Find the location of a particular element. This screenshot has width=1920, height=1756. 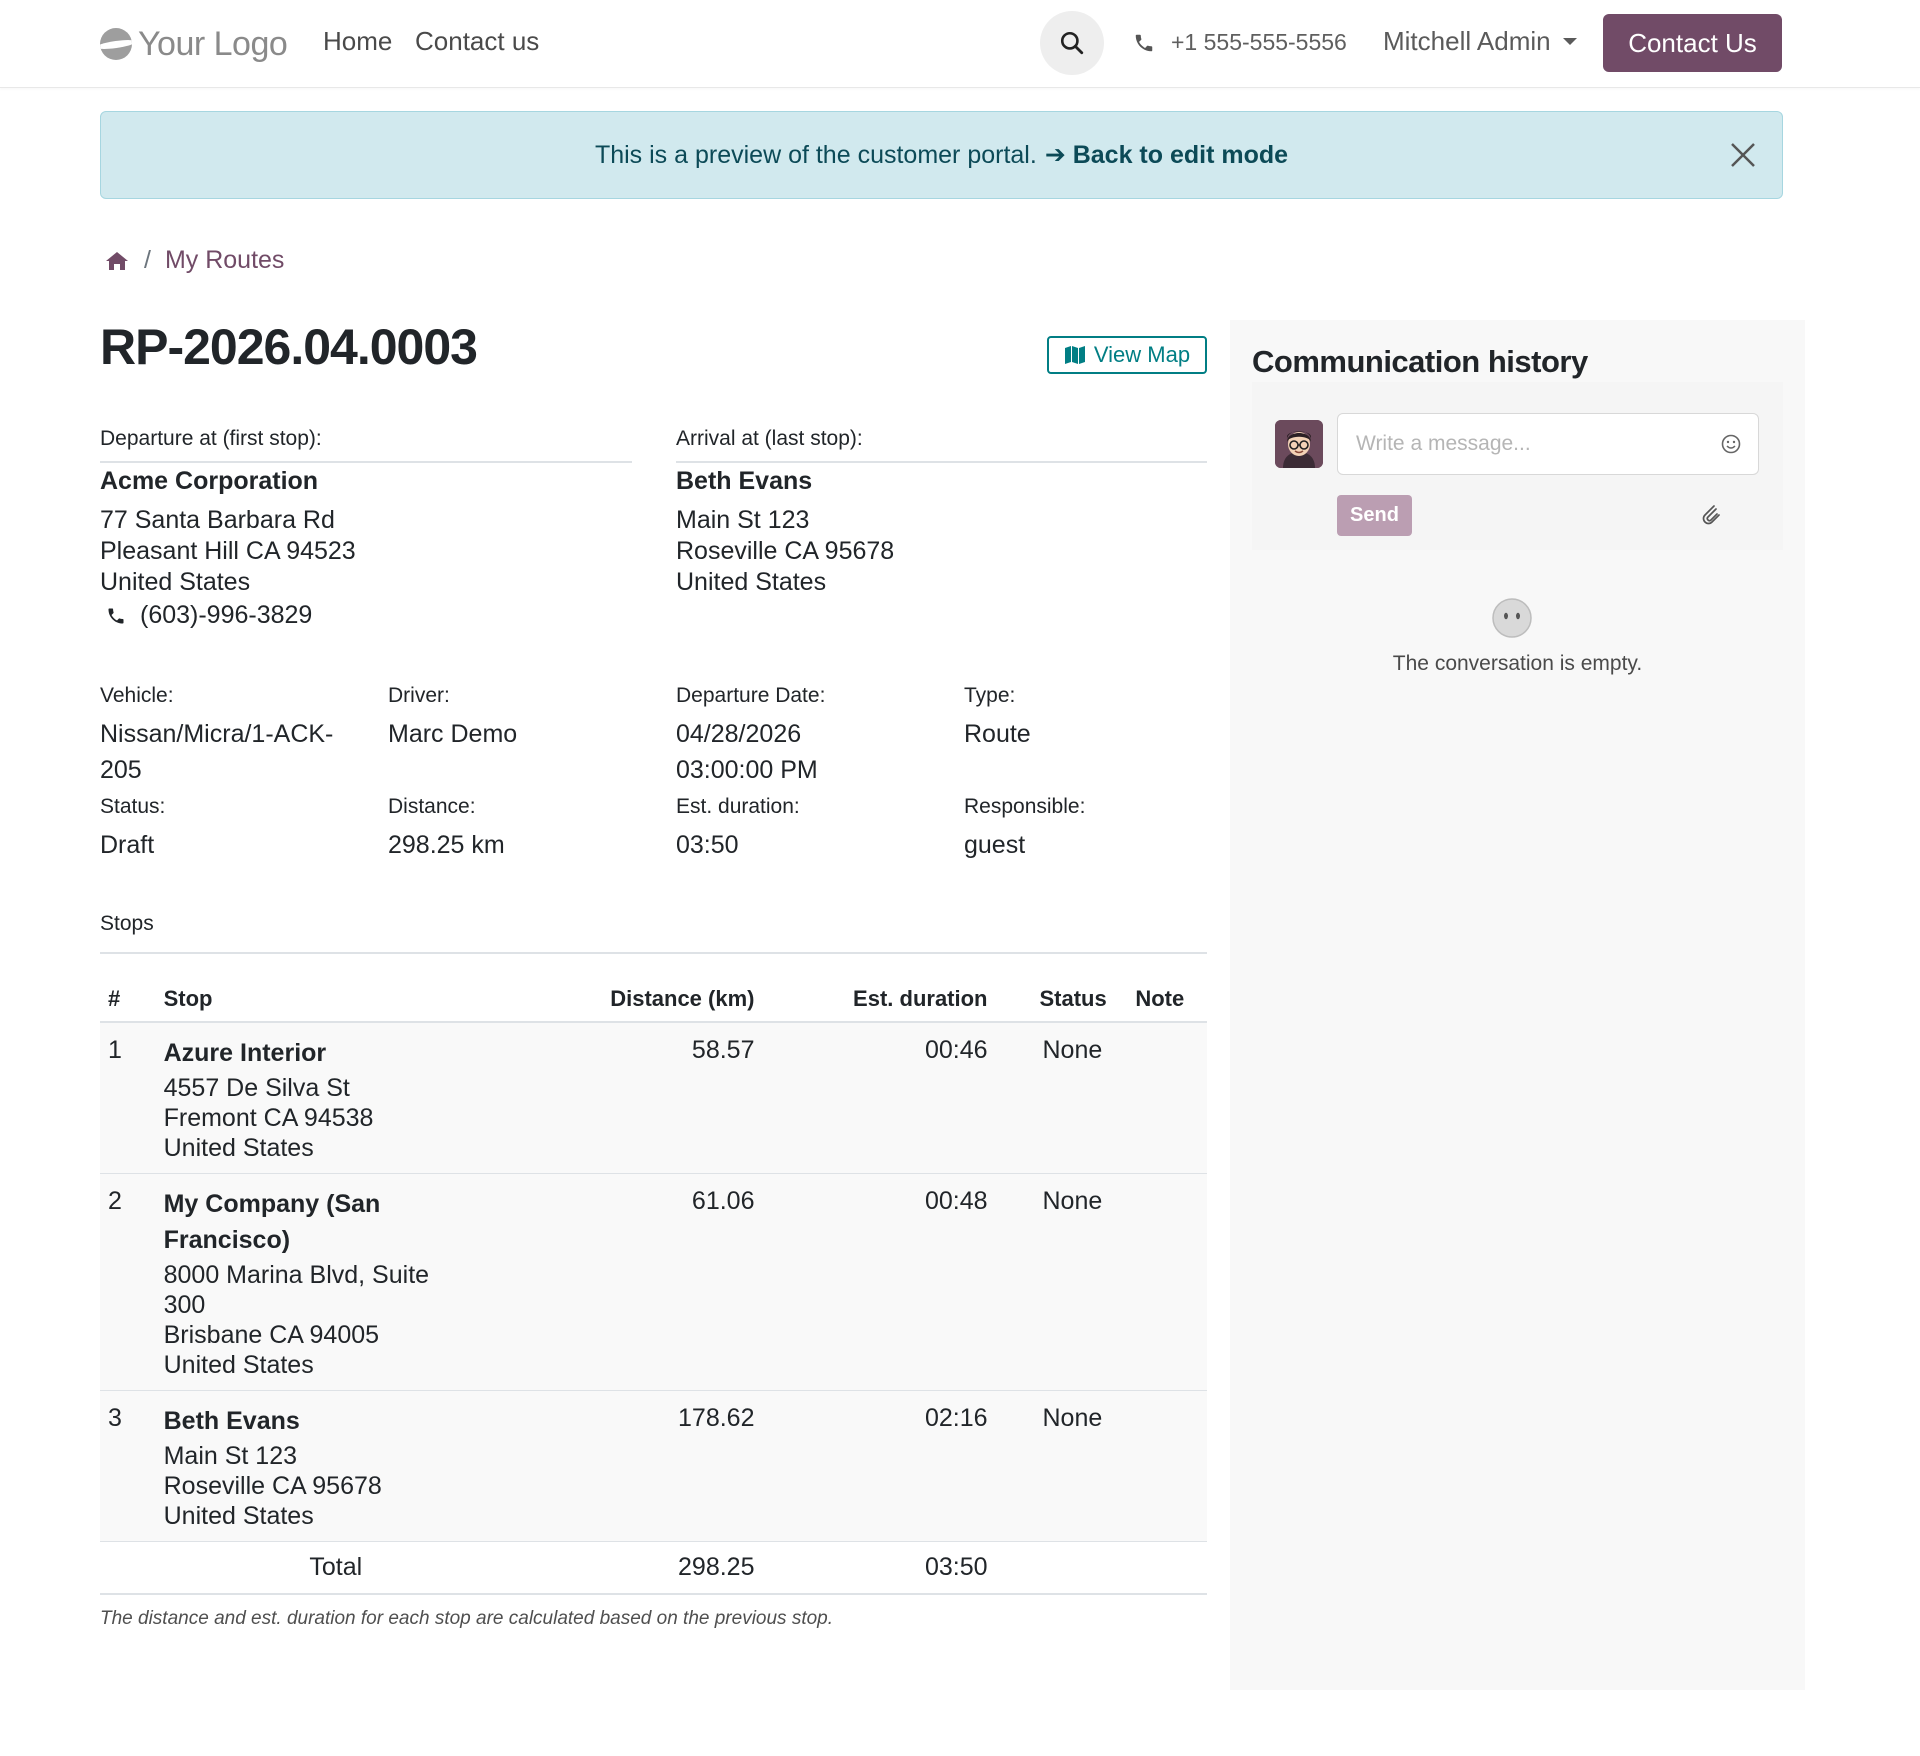

arrival-label: Arrival at (last stop): is located at coordinates (941, 445).